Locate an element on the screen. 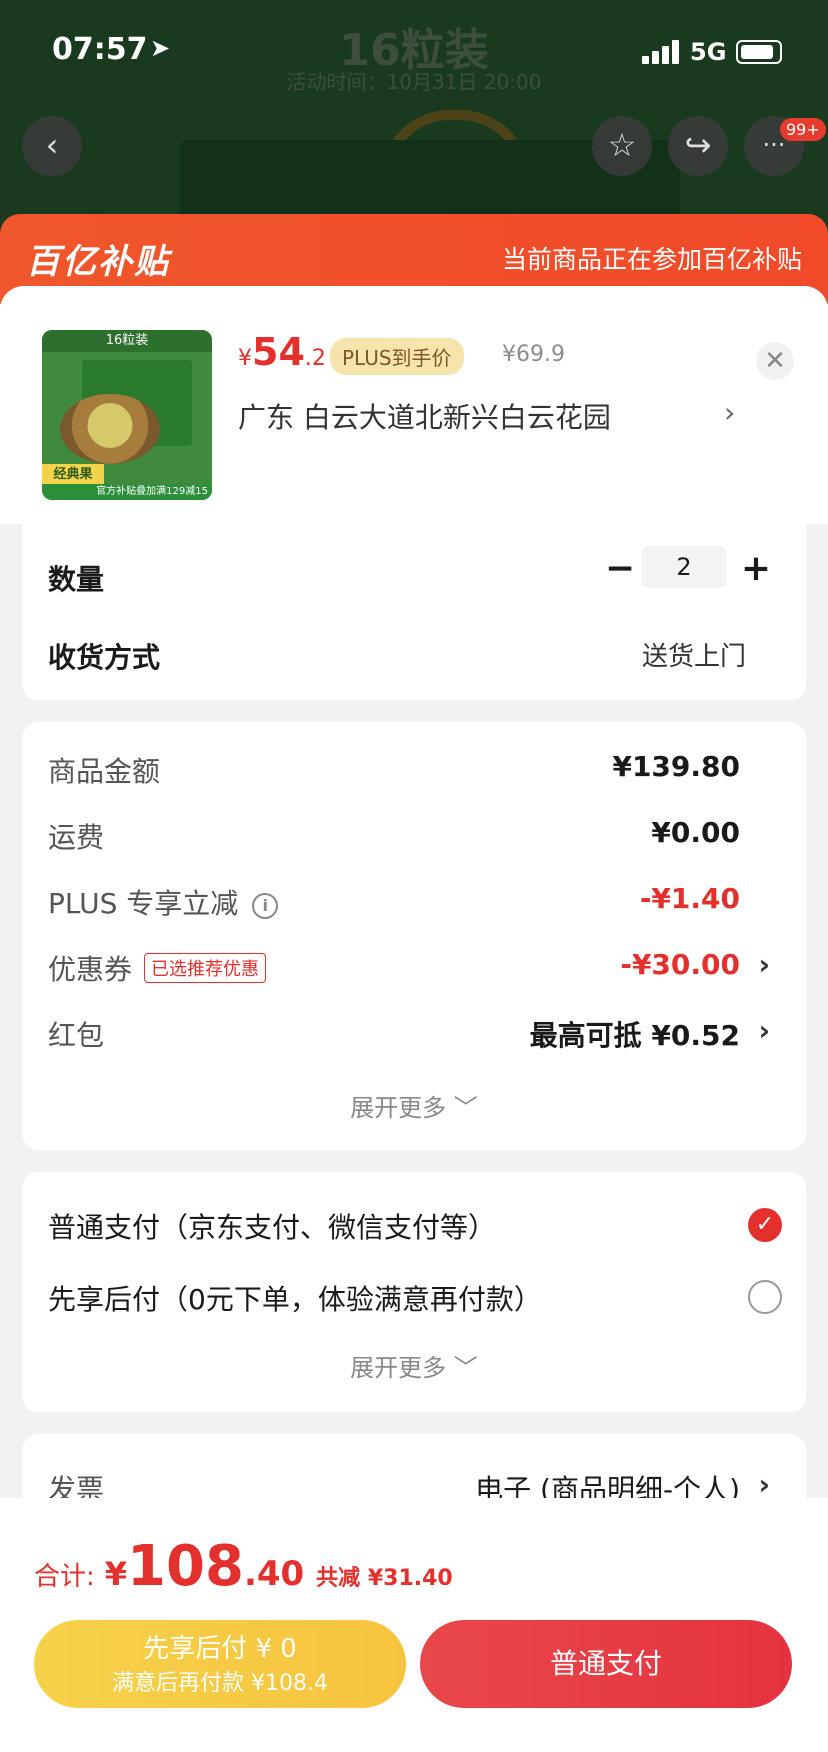  redpacket-row: 红包 最高可抵 ¥0.52 › is located at coordinates (414, 1034).